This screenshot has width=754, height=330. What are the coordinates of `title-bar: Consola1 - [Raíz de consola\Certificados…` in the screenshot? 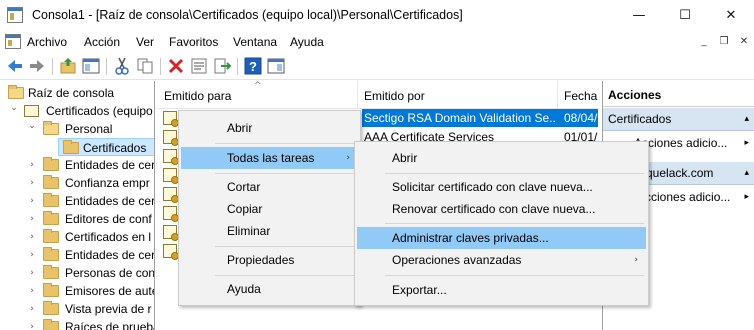 It's located at (377, 15).